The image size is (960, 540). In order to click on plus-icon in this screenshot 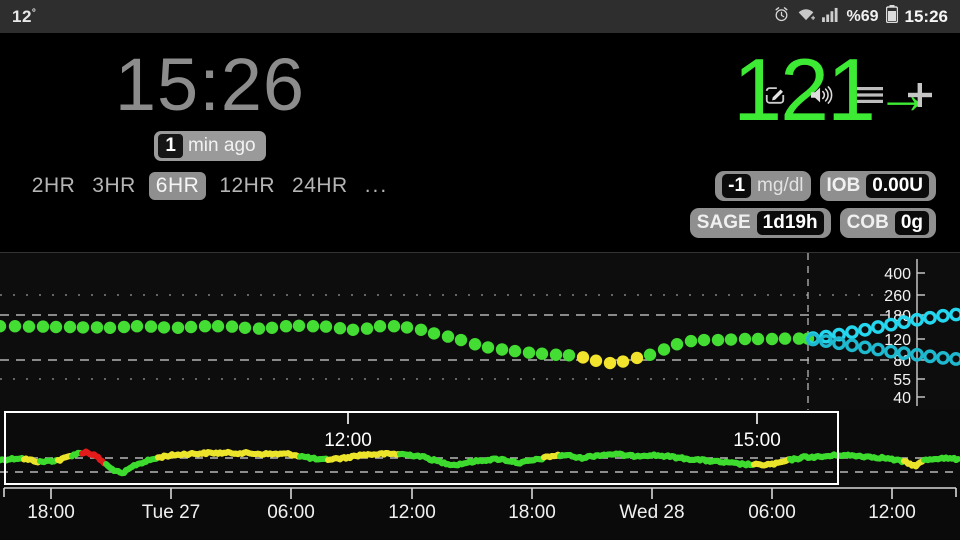, I will do `click(920, 97)`.